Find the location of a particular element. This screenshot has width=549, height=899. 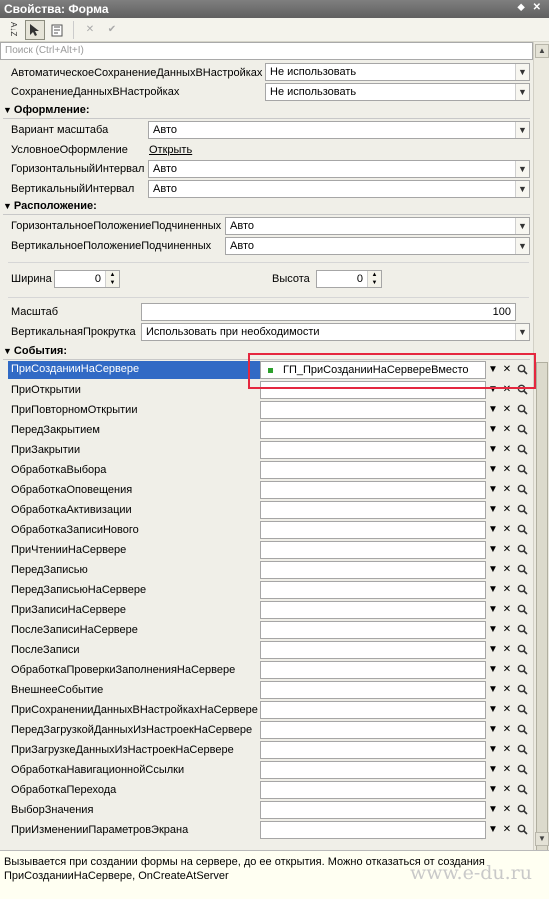

scroll-down-icon: ▼ is located at coordinates (542, 839).